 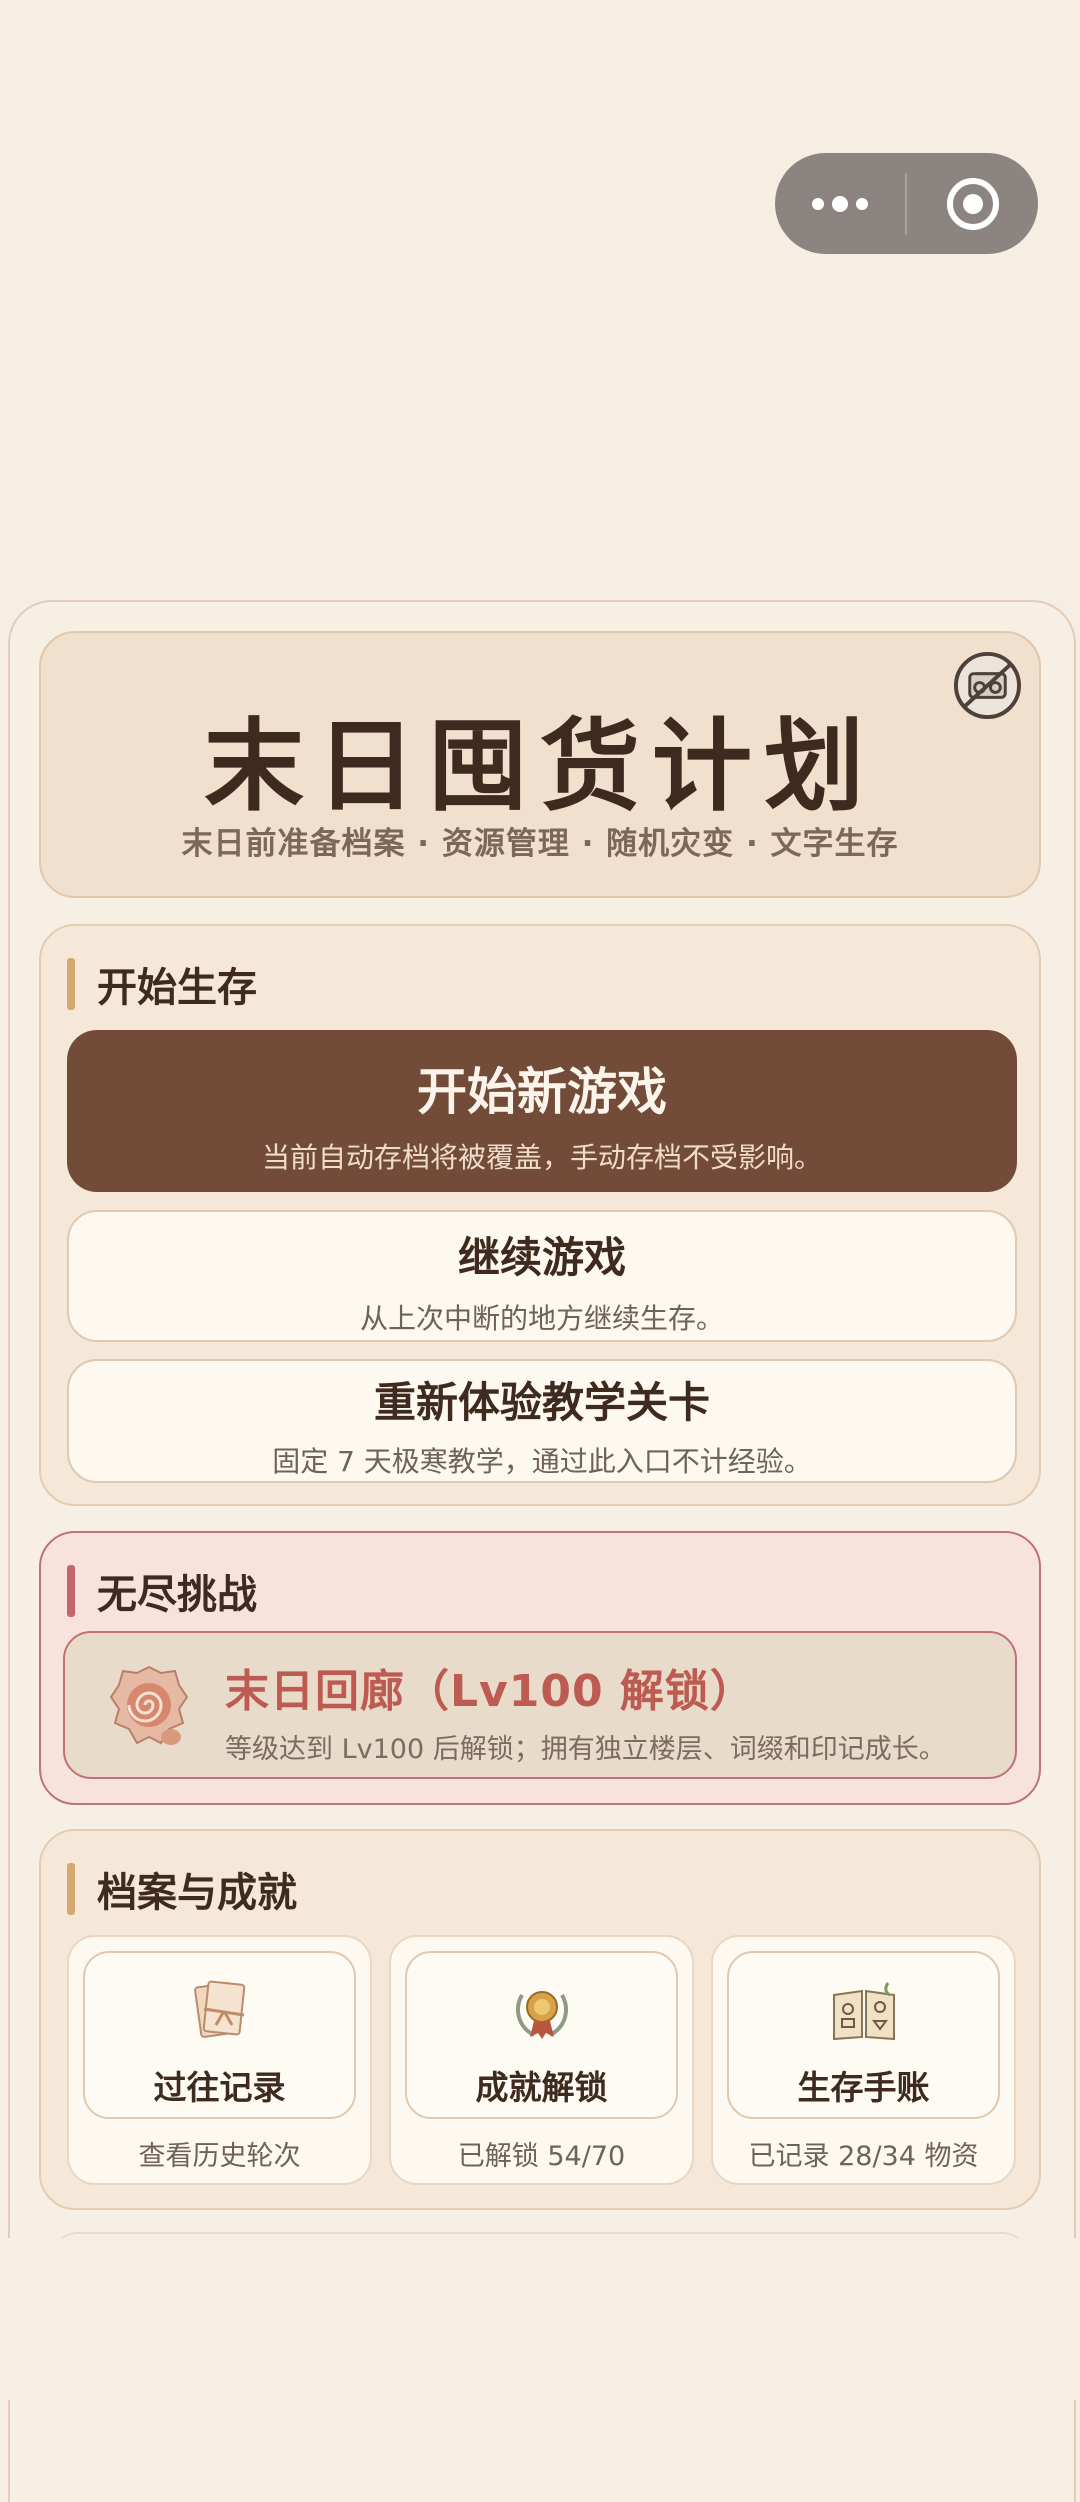 I want to click on section-title: 无尽挑战, so click(x=177, y=1595).